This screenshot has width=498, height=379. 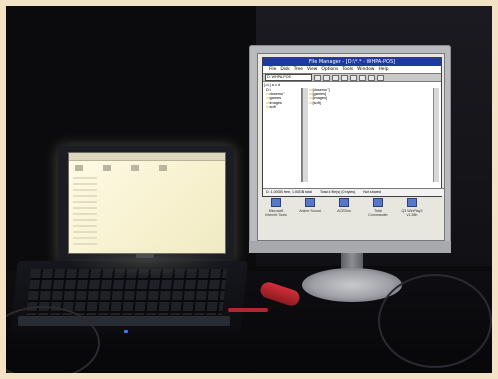 I want to click on monitor-bezel, so click(x=350, y=247).